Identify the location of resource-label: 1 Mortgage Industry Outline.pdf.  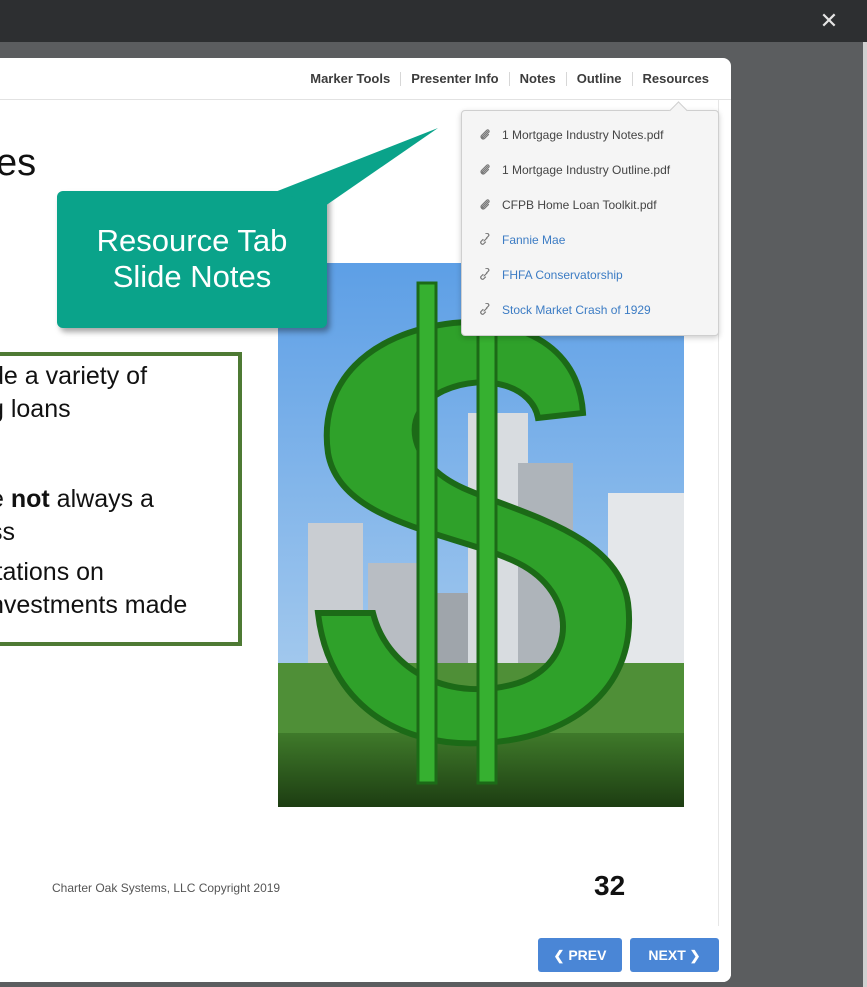
(586, 170).